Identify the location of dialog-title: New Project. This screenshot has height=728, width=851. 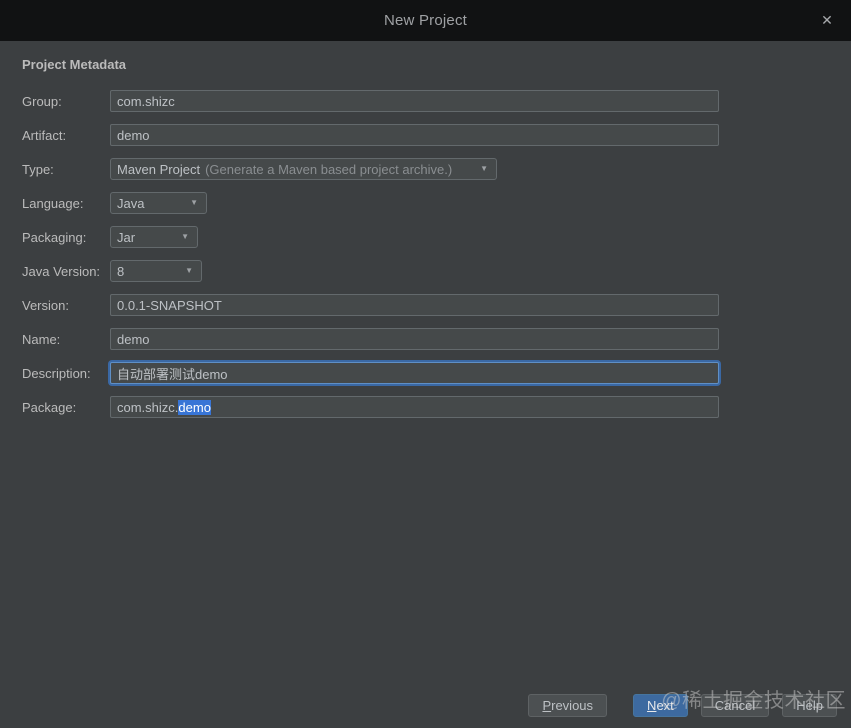
(425, 20).